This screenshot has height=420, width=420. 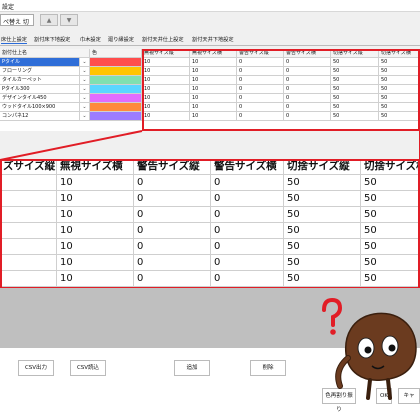 I want to click on csv-import-button: CSV読込, so click(x=88, y=368).